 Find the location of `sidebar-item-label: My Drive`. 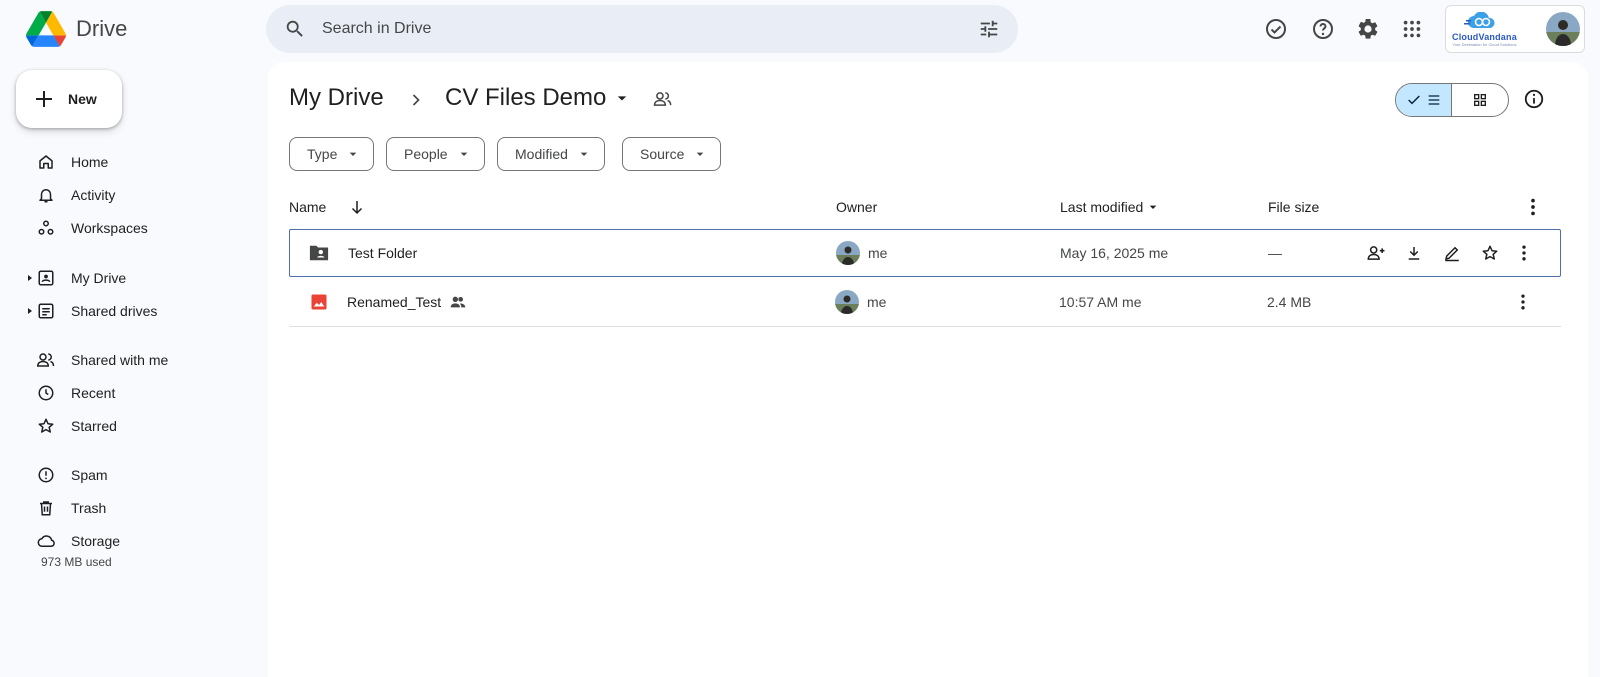

sidebar-item-label: My Drive is located at coordinates (99, 278).